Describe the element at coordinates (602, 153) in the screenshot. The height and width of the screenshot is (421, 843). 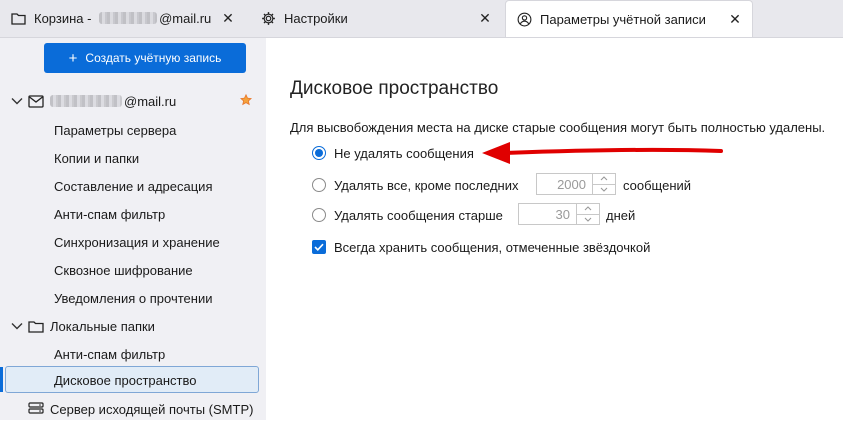
I see `annotation-arrow` at that location.